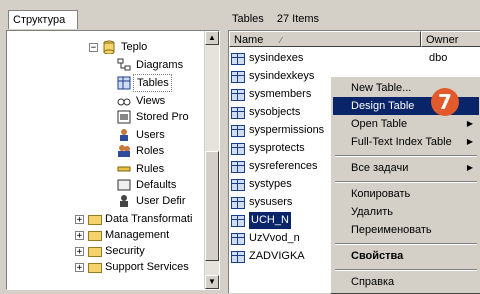  I want to click on table-row: UCH_N, so click(260, 220).